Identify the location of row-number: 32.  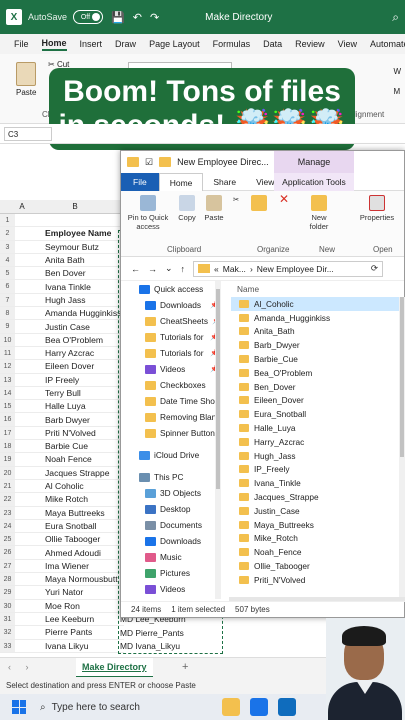
(7, 632).